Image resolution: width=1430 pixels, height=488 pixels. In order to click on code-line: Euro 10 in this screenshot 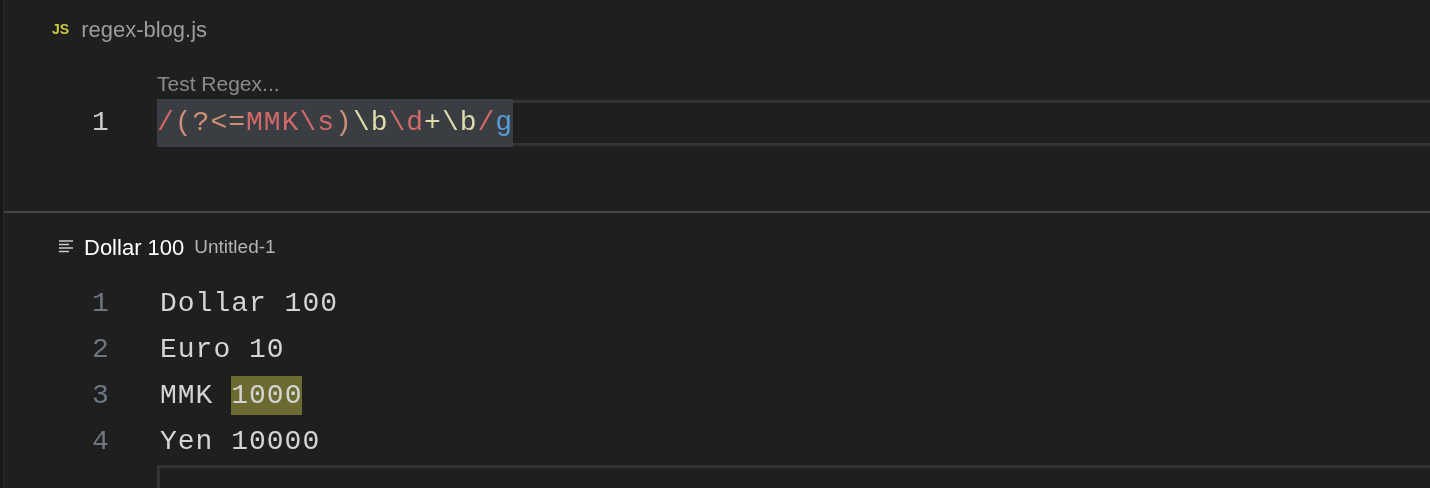, I will do `click(222, 350)`.